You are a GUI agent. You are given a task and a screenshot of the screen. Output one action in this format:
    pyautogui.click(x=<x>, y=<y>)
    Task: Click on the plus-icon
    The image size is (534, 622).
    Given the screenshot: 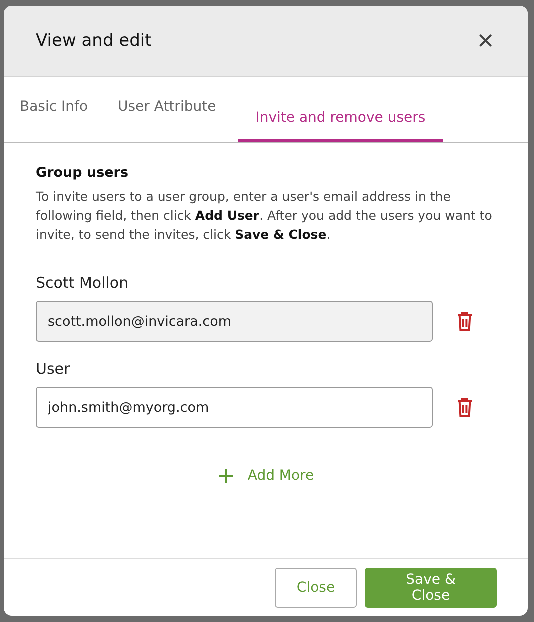 What is the action you would take?
    pyautogui.click(x=226, y=476)
    